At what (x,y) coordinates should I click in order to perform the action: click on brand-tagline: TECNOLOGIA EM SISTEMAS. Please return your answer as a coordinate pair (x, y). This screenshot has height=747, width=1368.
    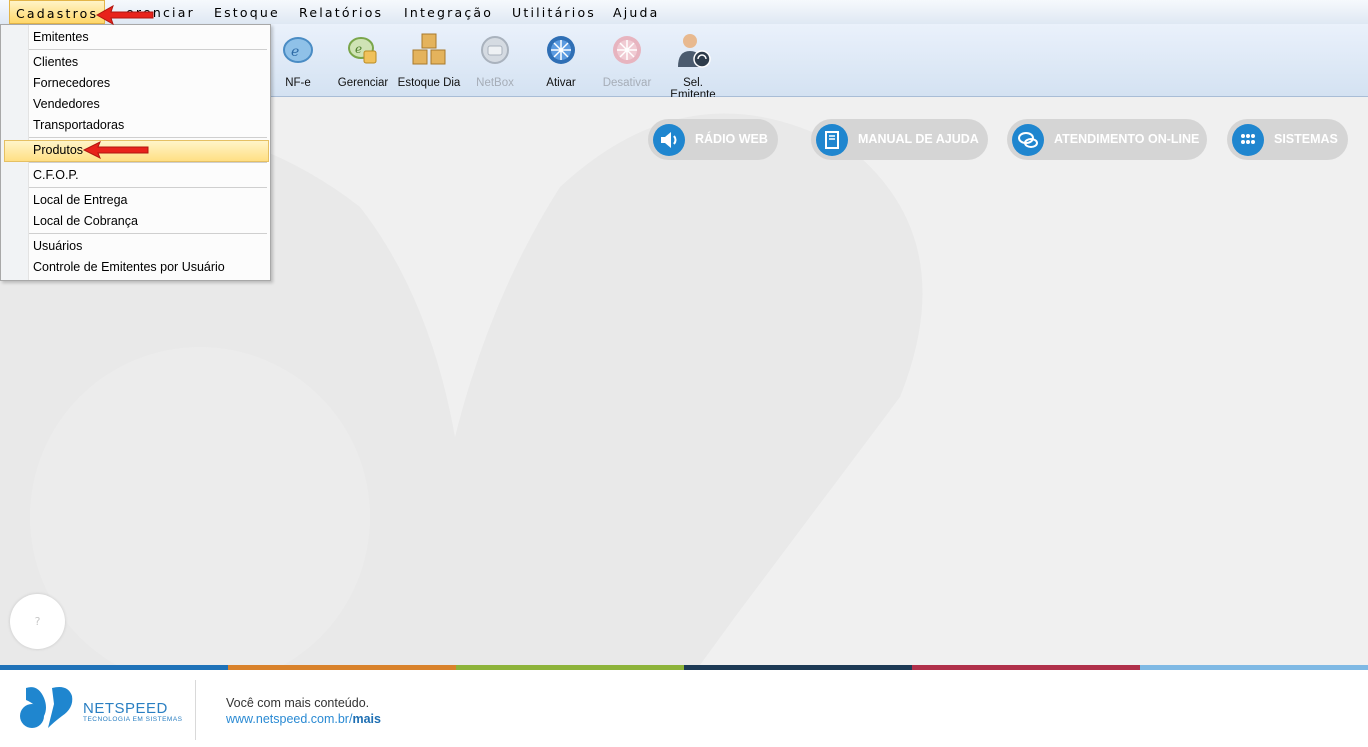
    Looking at the image, I should click on (133, 719).